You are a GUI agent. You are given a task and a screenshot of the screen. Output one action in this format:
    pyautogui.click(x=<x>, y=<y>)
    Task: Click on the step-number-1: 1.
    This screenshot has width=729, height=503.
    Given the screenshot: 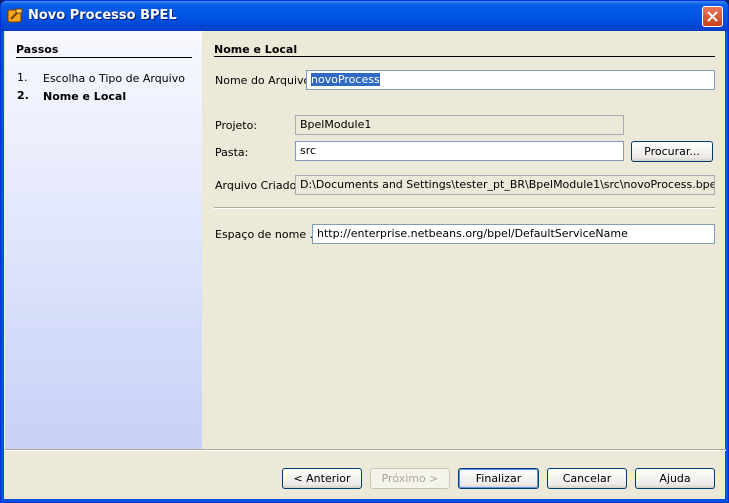 What is the action you would take?
    pyautogui.click(x=22, y=77)
    